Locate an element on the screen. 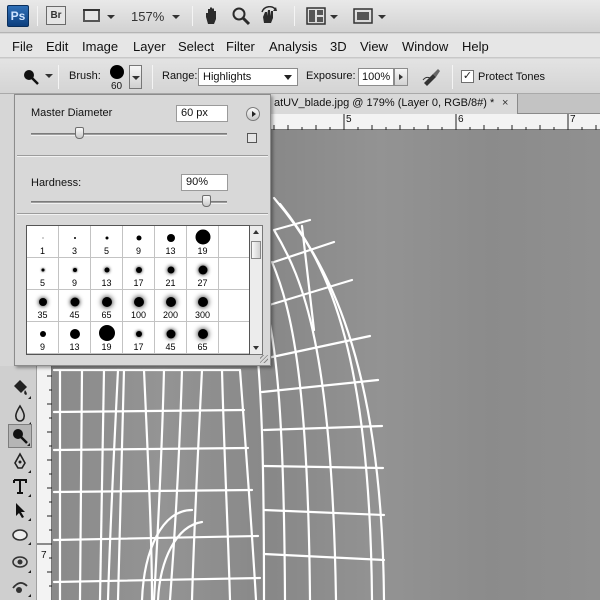 The image size is (600, 600). scroll-down-icon is located at coordinates (256, 348).